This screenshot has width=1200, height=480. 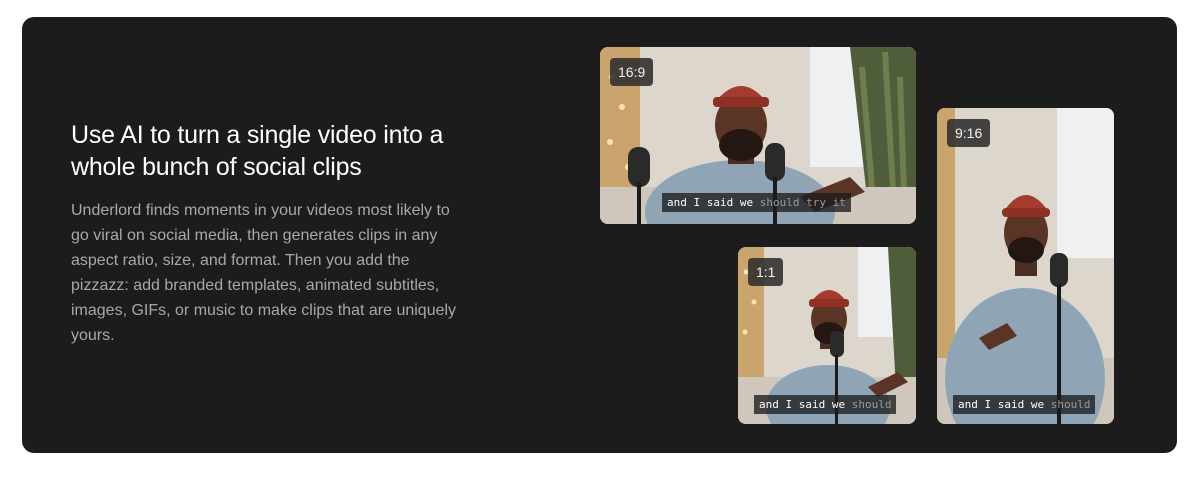 I want to click on clip-9-16: 9:16 and I said we should, so click(x=1025, y=266).